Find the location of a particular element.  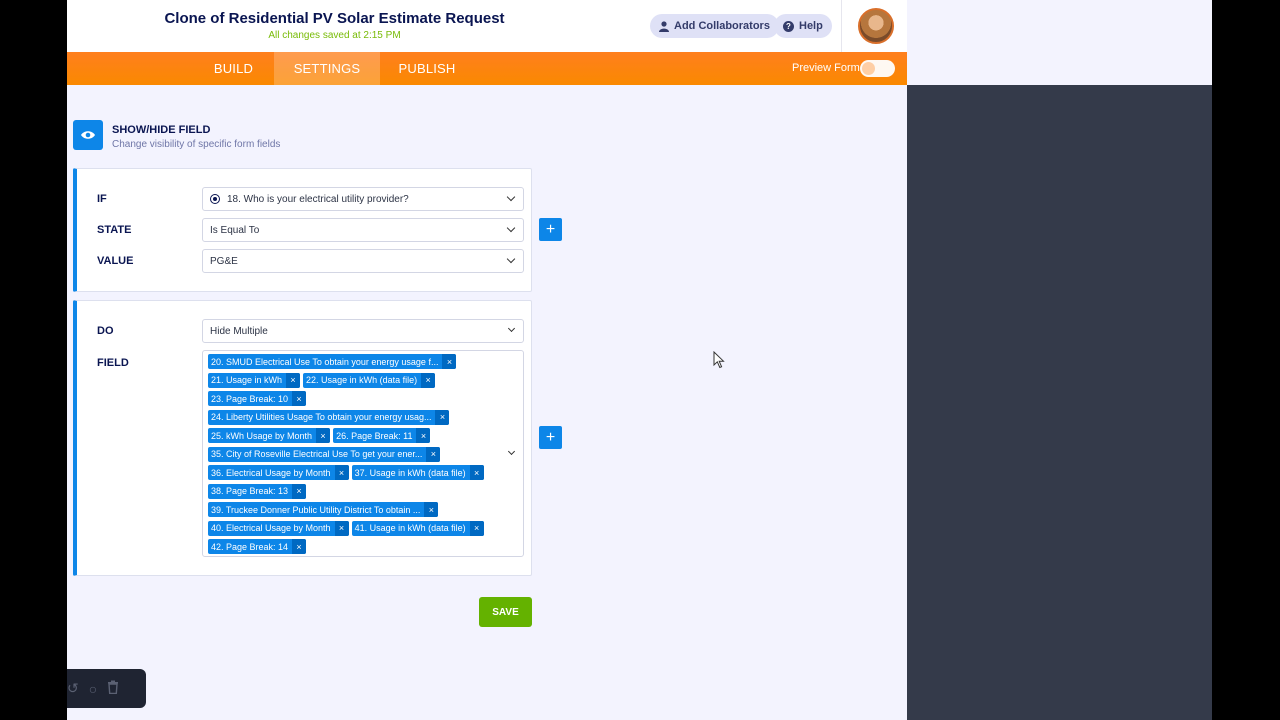

selected-field-tag: 21. Usage in kWh × is located at coordinates (254, 380).